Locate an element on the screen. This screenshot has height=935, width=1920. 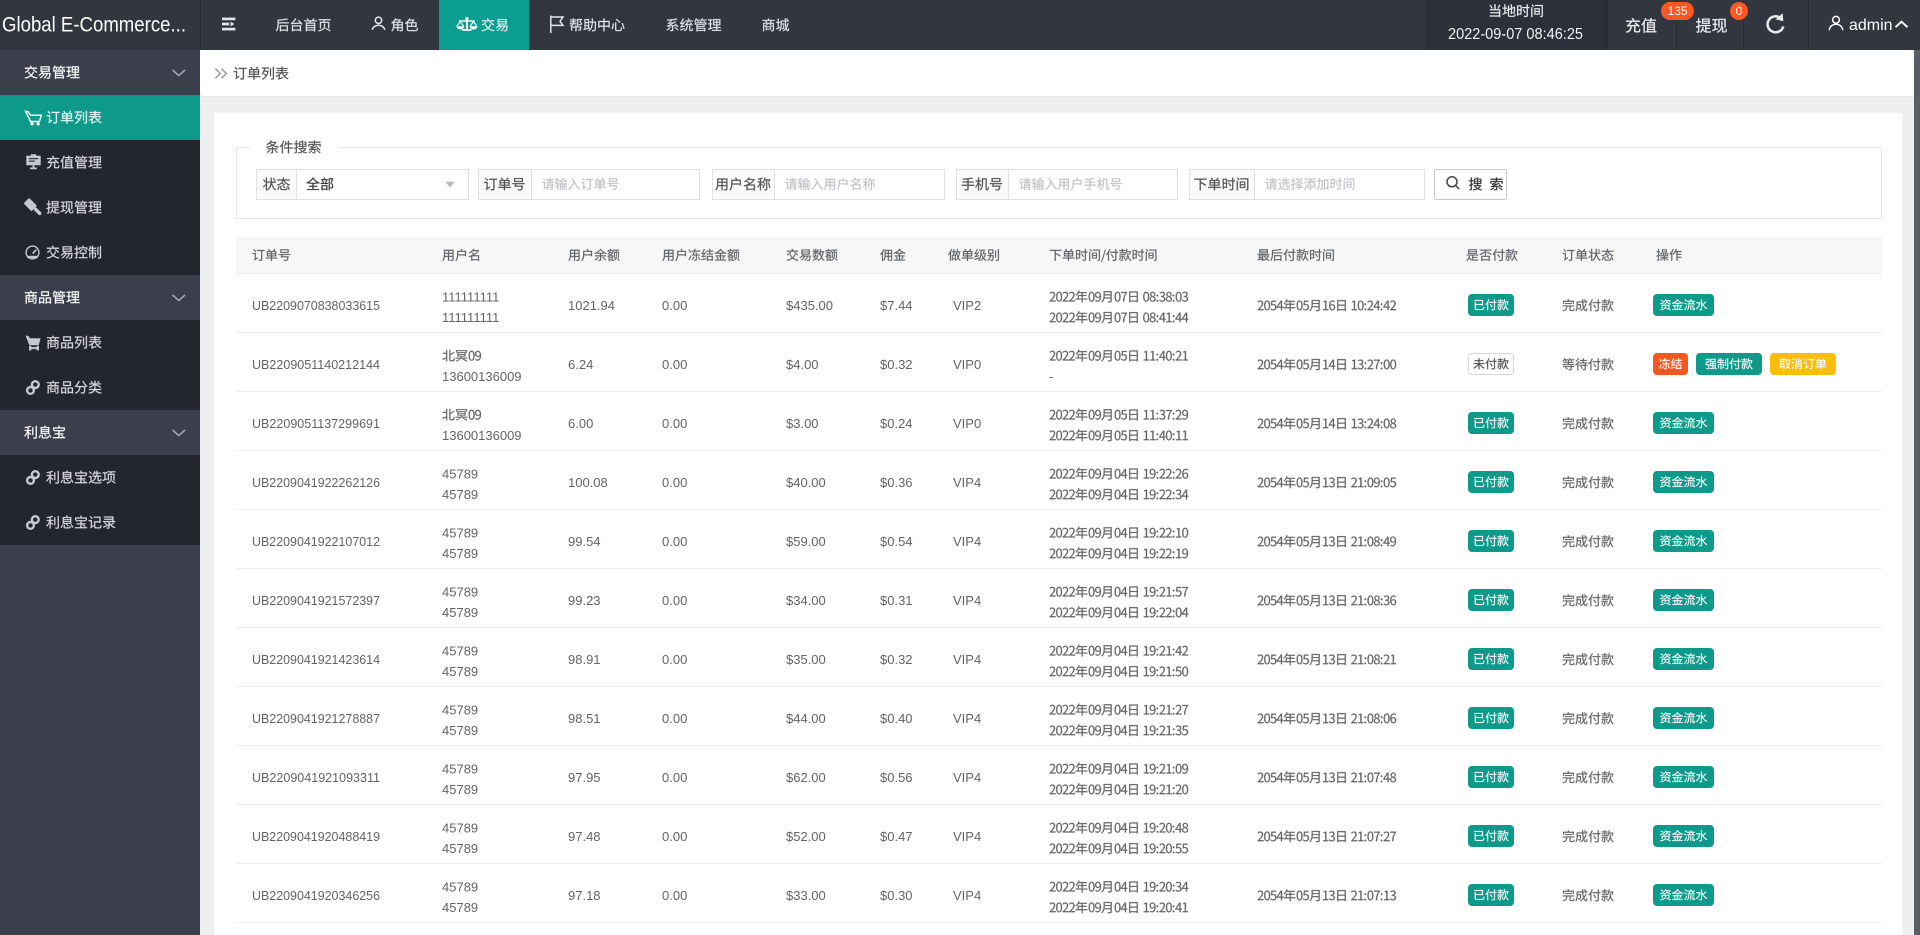
svg-text: 98.51 is located at coordinates (584, 718).